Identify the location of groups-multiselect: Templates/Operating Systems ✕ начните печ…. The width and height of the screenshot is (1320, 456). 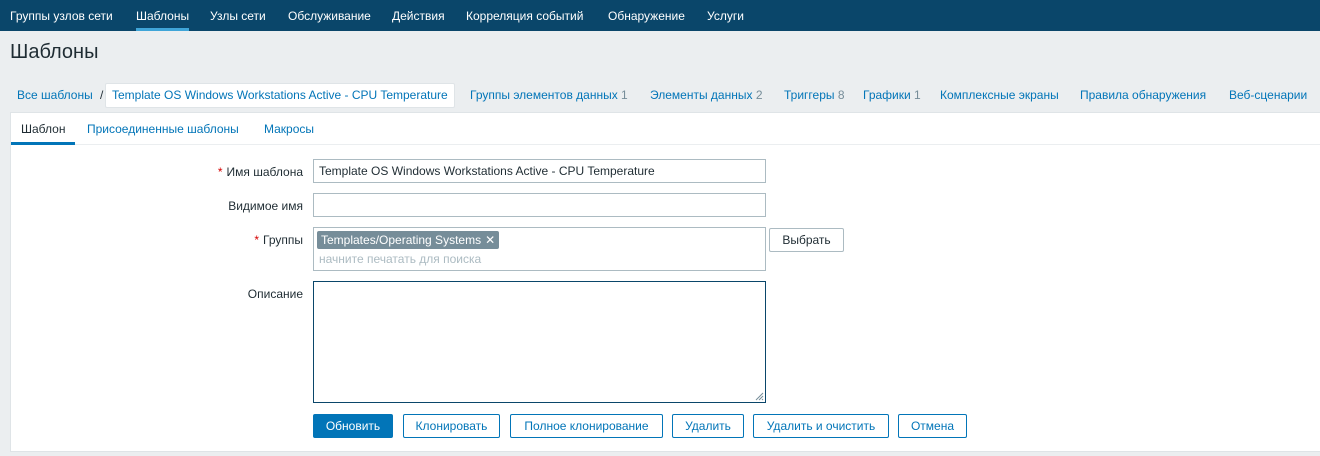
(539, 249).